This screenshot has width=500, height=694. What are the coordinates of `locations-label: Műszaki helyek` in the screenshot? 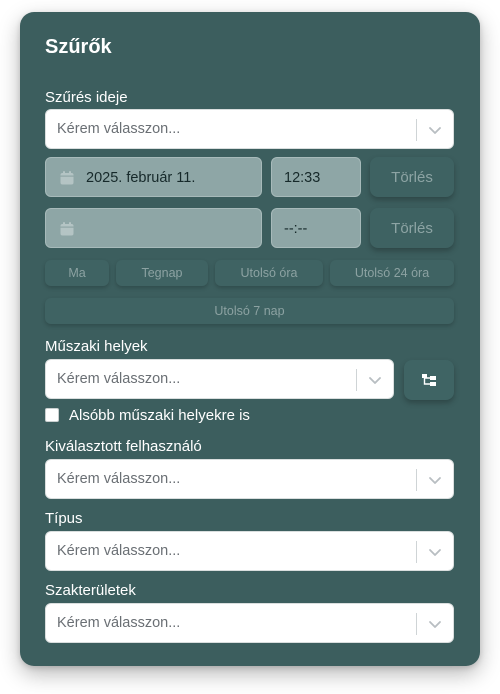 It's located at (96, 346).